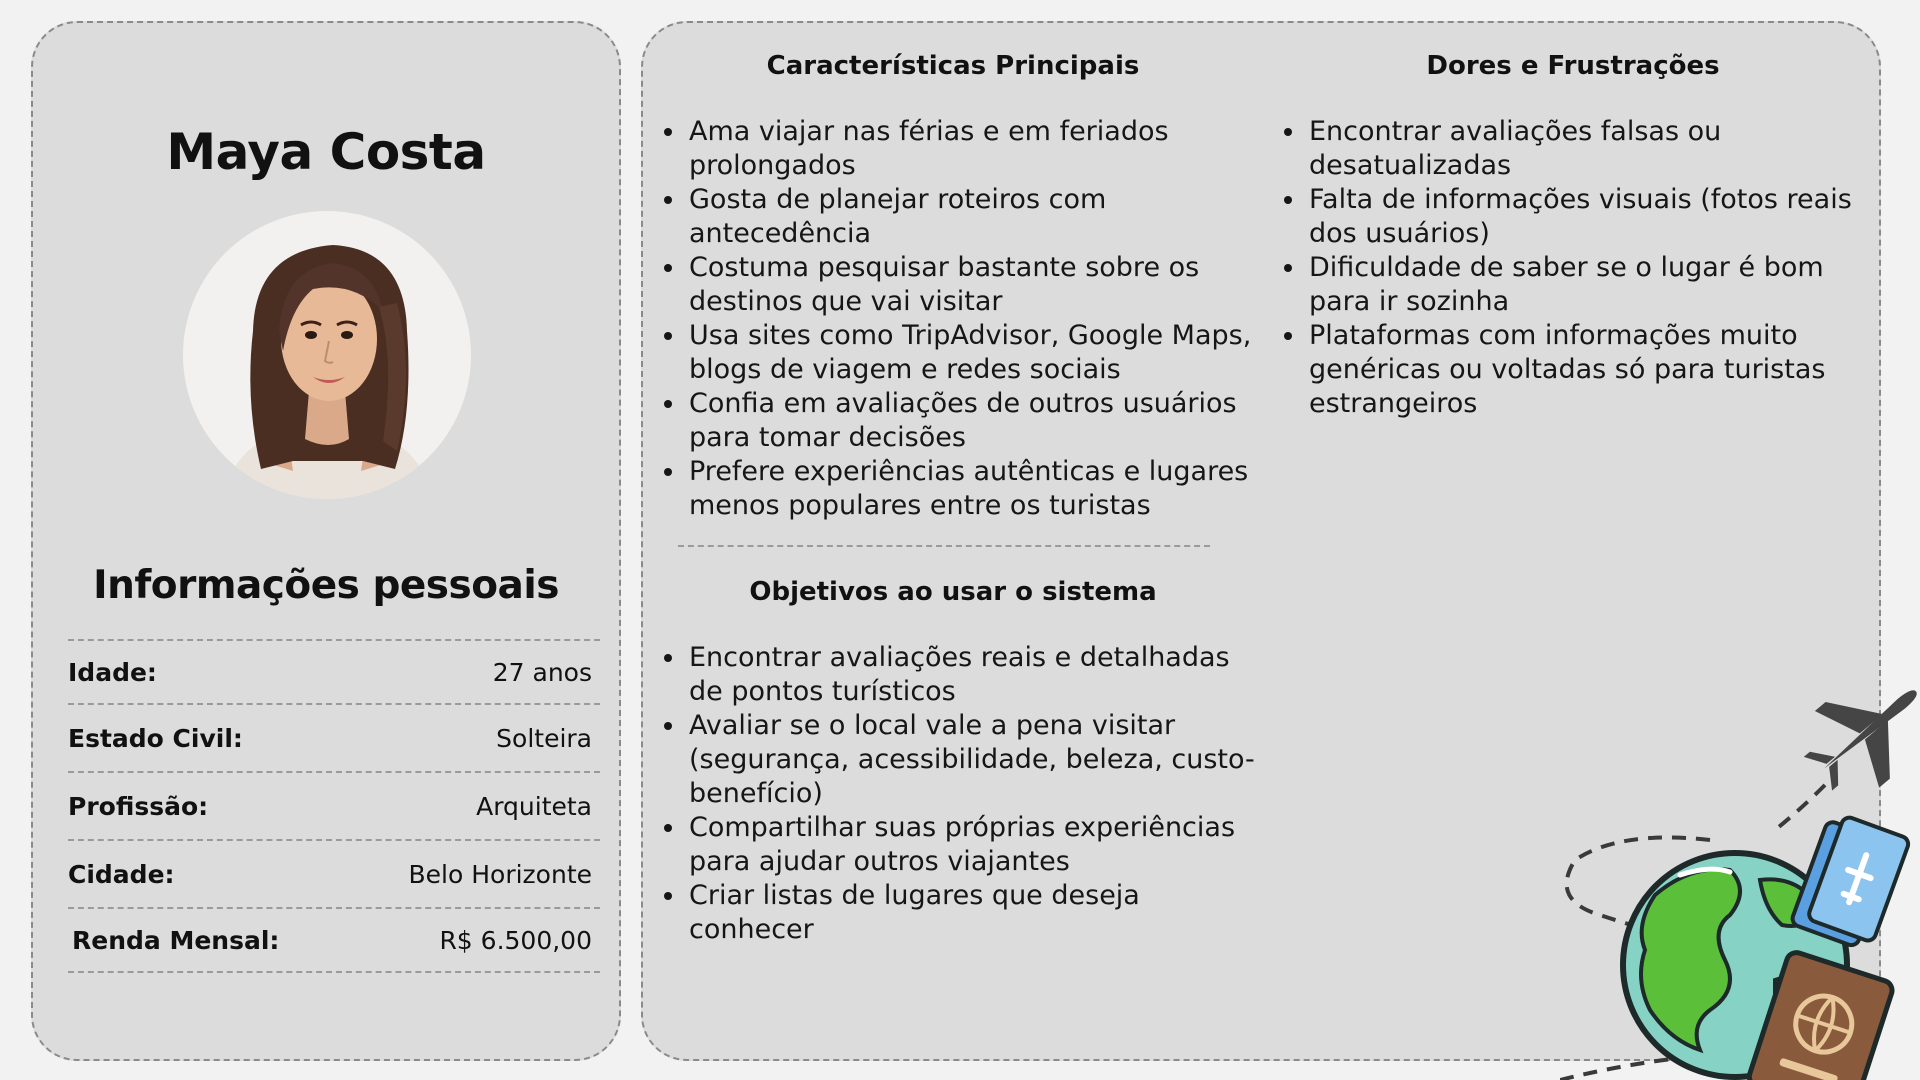 This screenshot has height=1080, width=1920. What do you see at coordinates (155, 738) in the screenshot?
I see `info-label: Estado Civil:` at bounding box center [155, 738].